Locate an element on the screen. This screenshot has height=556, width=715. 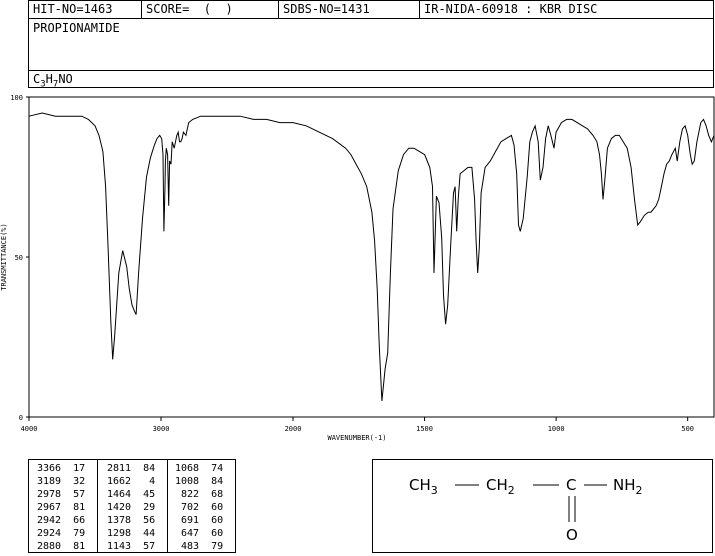
peak-row: 483 79 is located at coordinates (199, 546).